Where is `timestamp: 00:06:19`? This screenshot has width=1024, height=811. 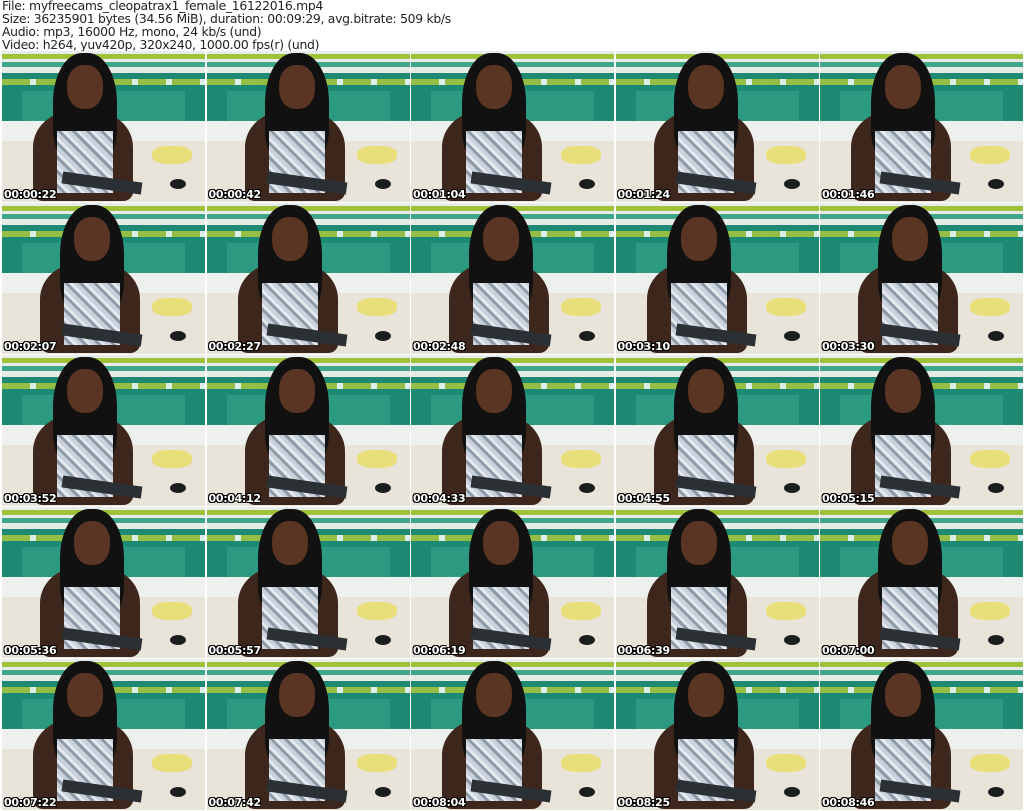 timestamp: 00:06:19 is located at coordinates (439, 650).